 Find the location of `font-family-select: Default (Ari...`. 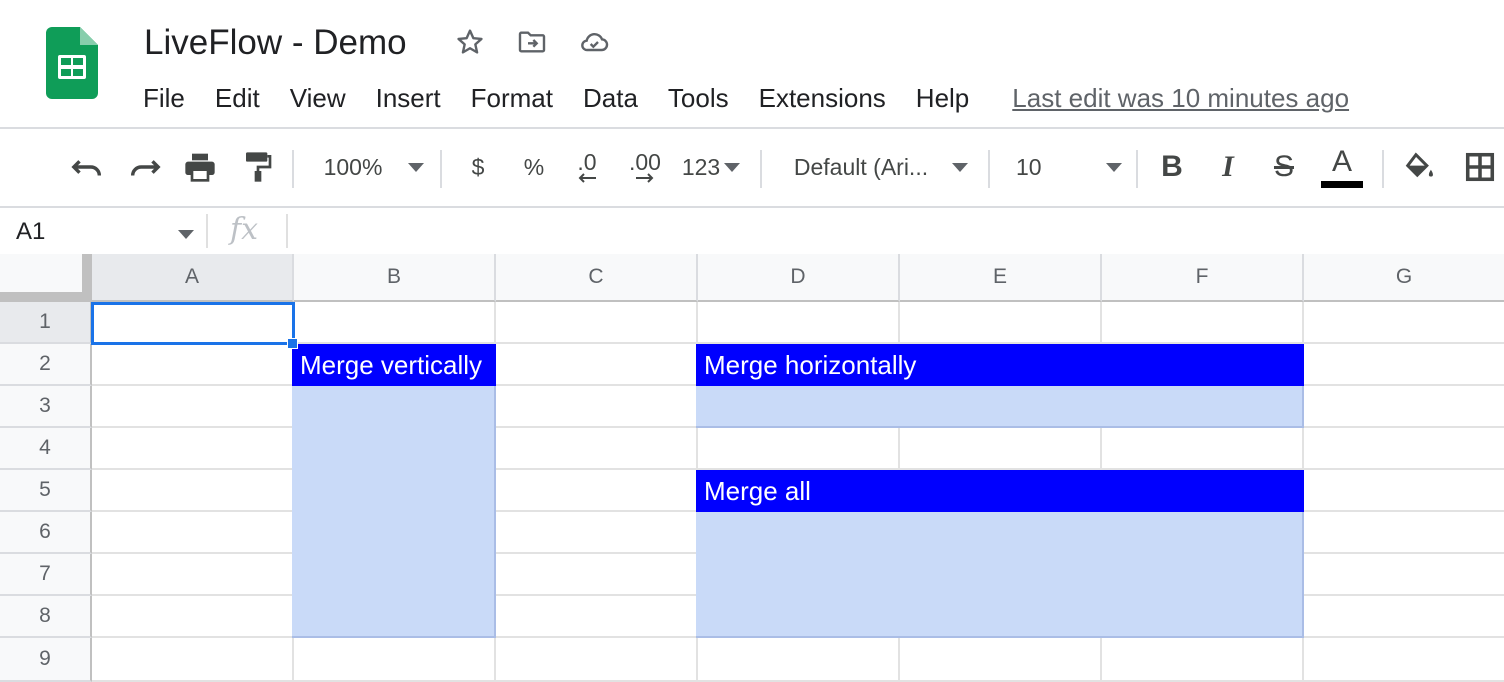

font-family-select: Default (Ari... is located at coordinates (881, 167).